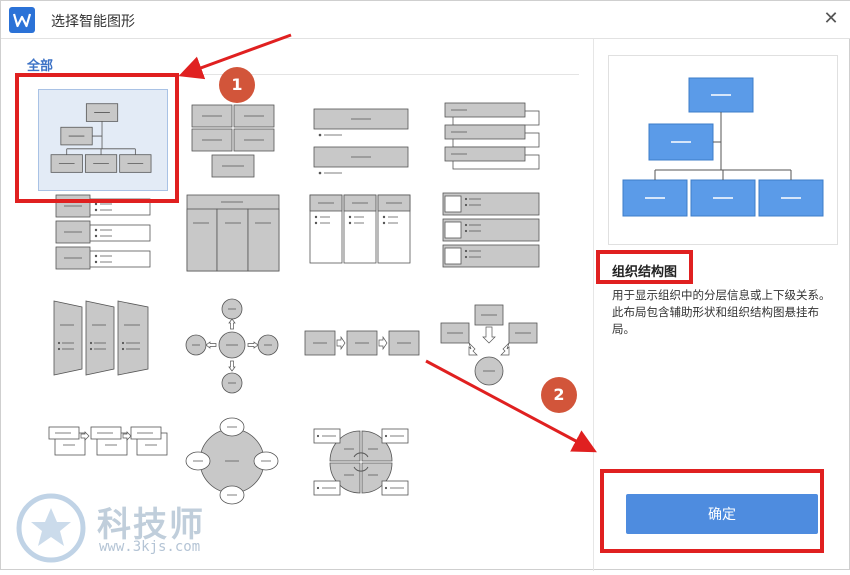 The image size is (850, 575). Describe the element at coordinates (723, 150) in the screenshot. I see `layout-preview` at that location.